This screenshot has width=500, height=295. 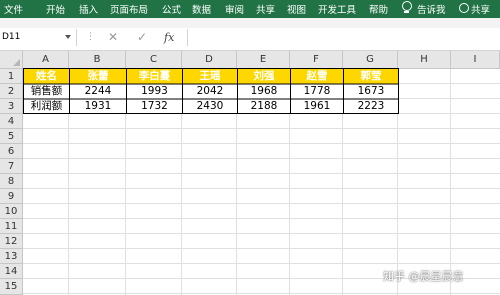 What do you see at coordinates (211, 91) in the screenshot?
I see `table-border` at bounding box center [211, 91].